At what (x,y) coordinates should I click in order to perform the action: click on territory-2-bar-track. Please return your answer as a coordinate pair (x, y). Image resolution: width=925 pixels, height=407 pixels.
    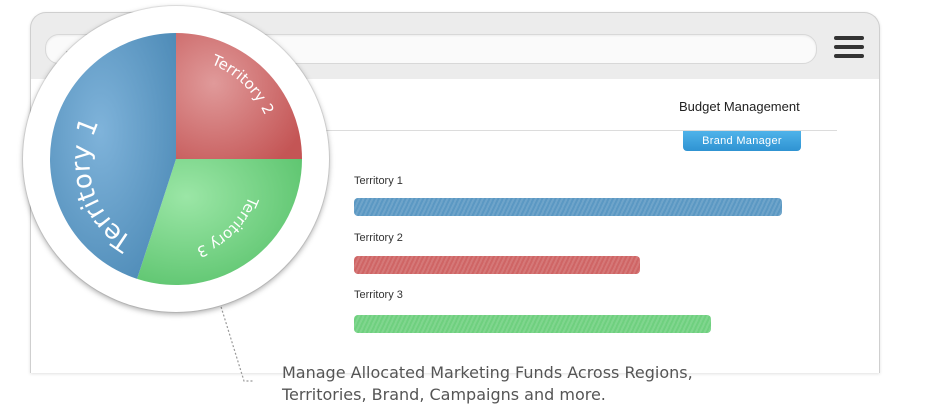
    Looking at the image, I should click on (569, 265).